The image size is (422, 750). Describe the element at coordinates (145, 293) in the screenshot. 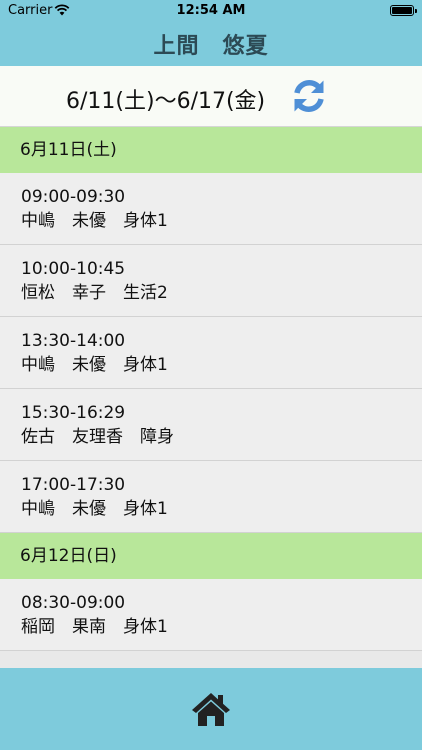

I see `service-code: 生活2` at that location.